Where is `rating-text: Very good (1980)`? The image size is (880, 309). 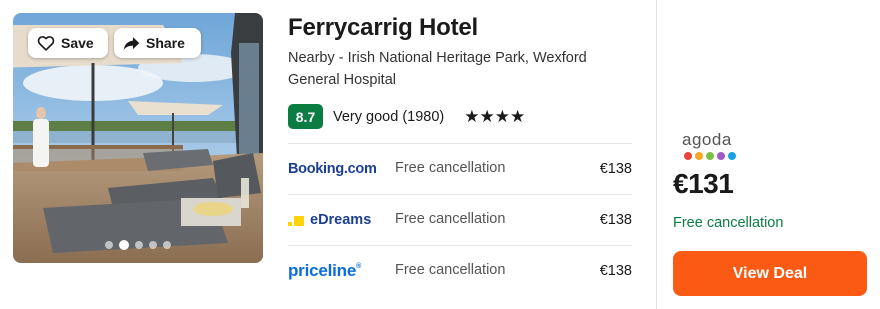
rating-text: Very good (1980) is located at coordinates (389, 116).